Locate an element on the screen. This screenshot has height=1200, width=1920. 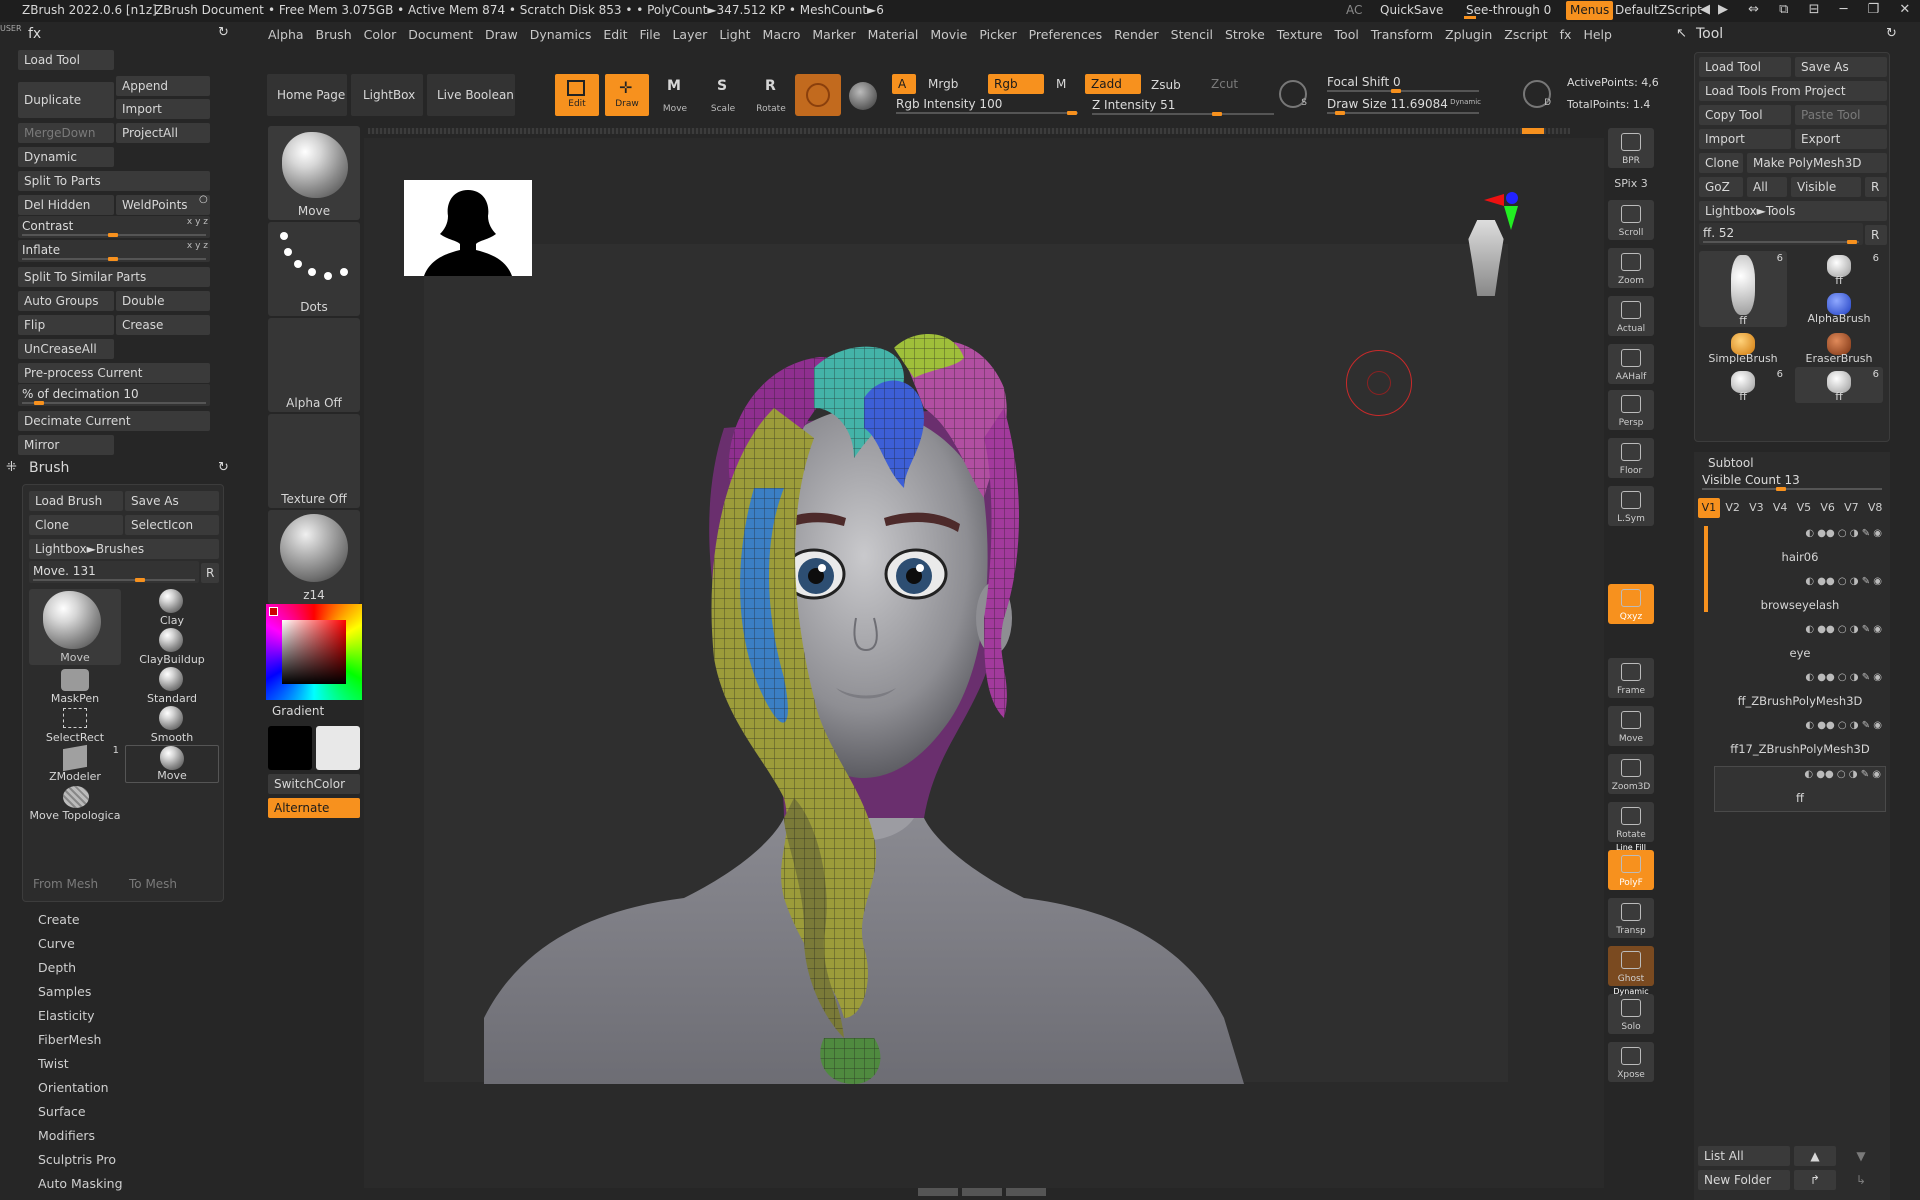
menu-item-draw: Draw is located at coordinates (501, 36).